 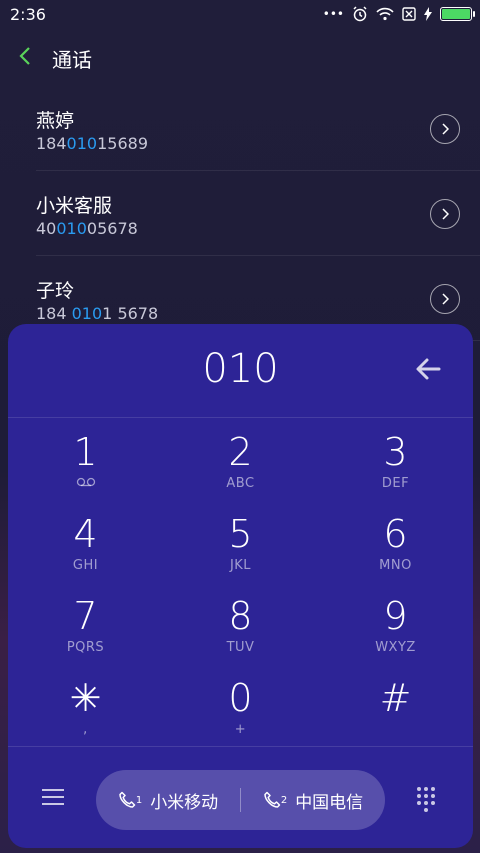 I want to click on key-star: ✳,, so click(x=85, y=711).